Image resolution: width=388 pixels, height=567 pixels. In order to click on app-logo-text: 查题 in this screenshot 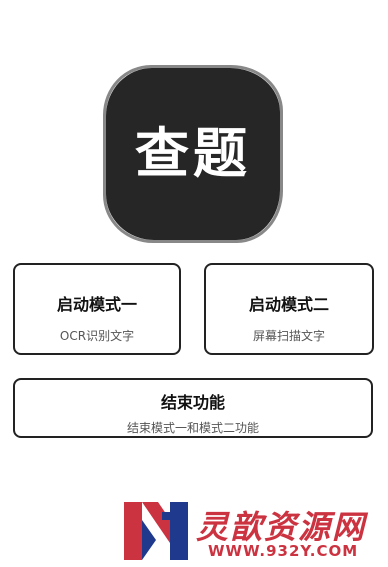, I will do `click(193, 153)`.